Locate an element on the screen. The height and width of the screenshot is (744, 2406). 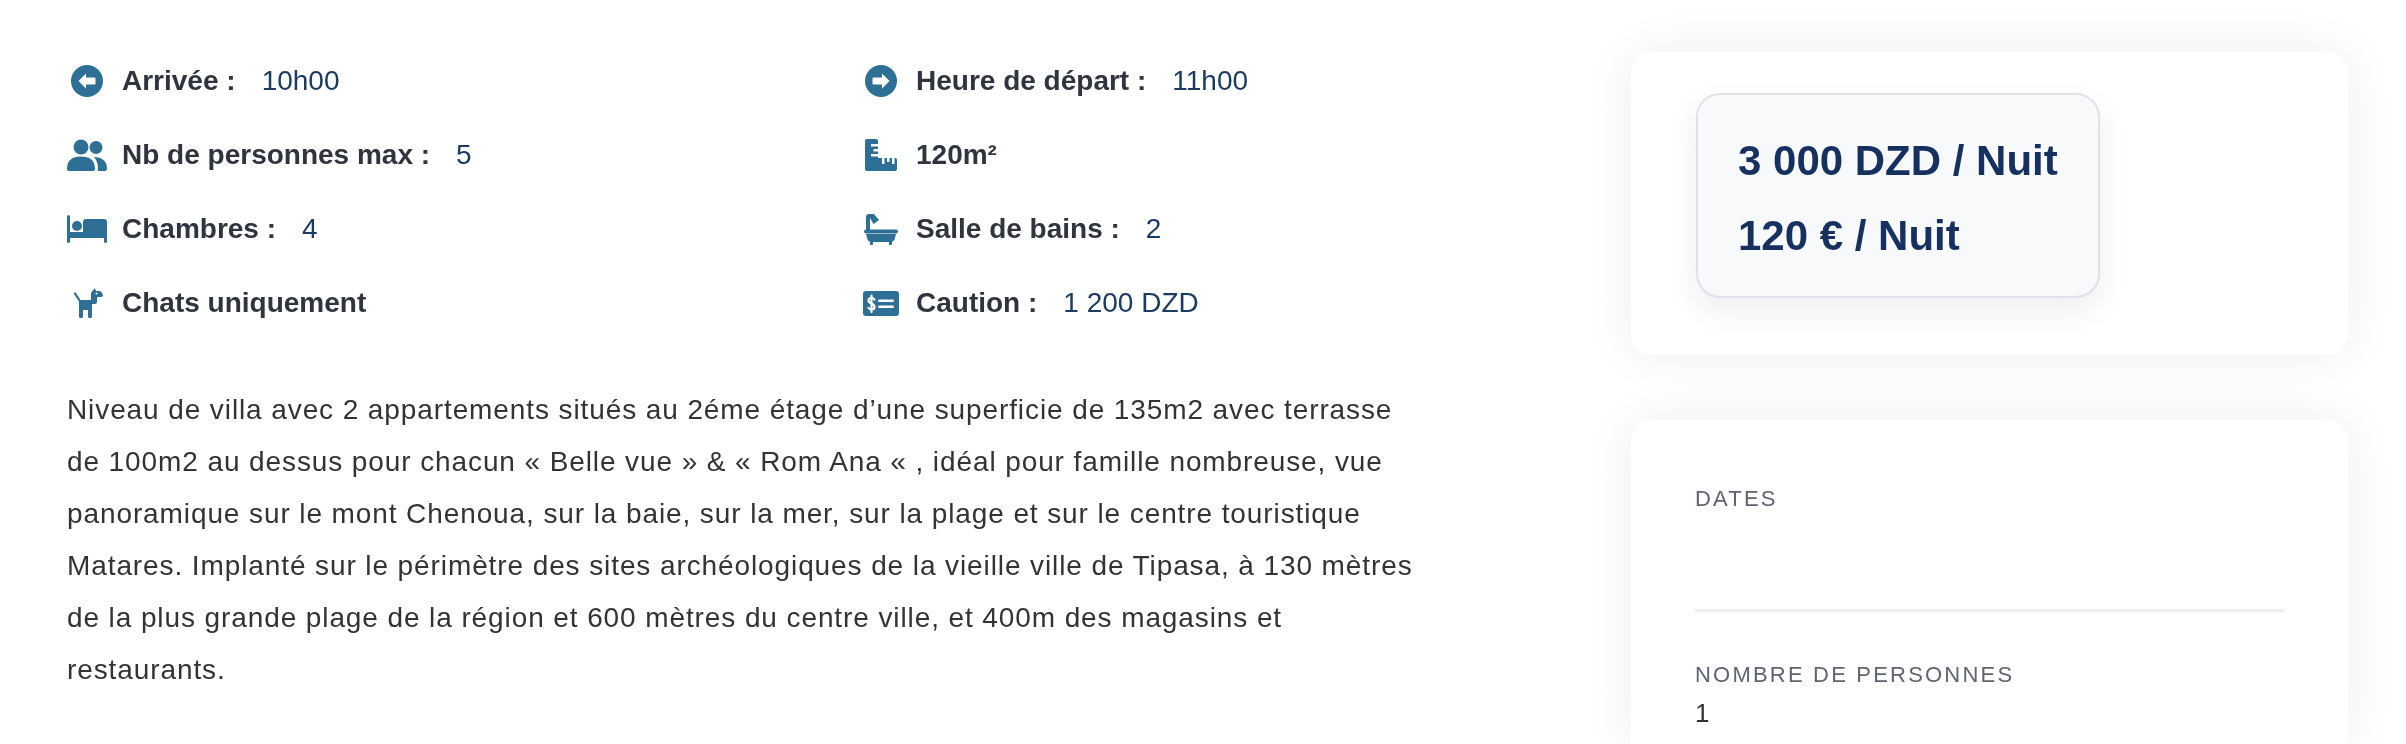
price-text: 3 000 DZD / Nuit is located at coordinates (1898, 161).